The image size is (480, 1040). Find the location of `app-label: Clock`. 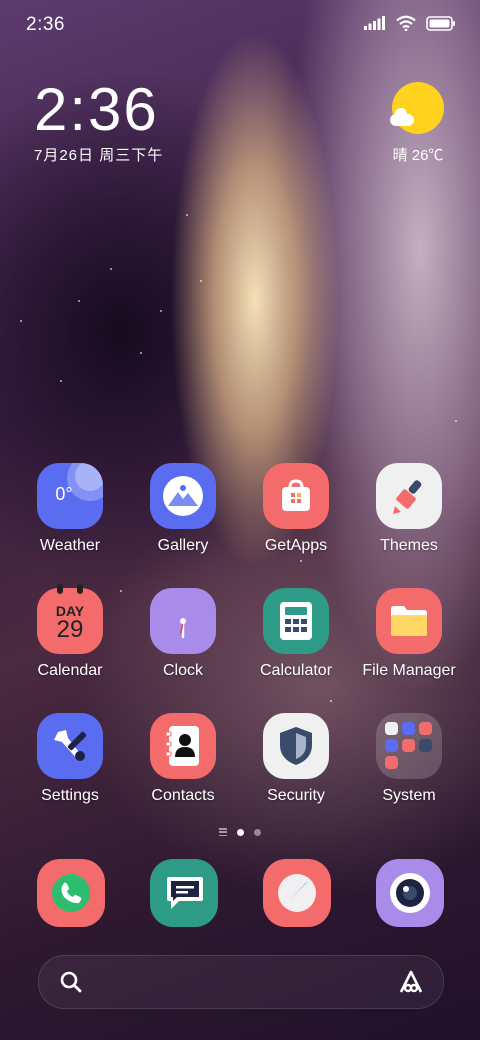

app-label: Clock is located at coordinates (182, 670).